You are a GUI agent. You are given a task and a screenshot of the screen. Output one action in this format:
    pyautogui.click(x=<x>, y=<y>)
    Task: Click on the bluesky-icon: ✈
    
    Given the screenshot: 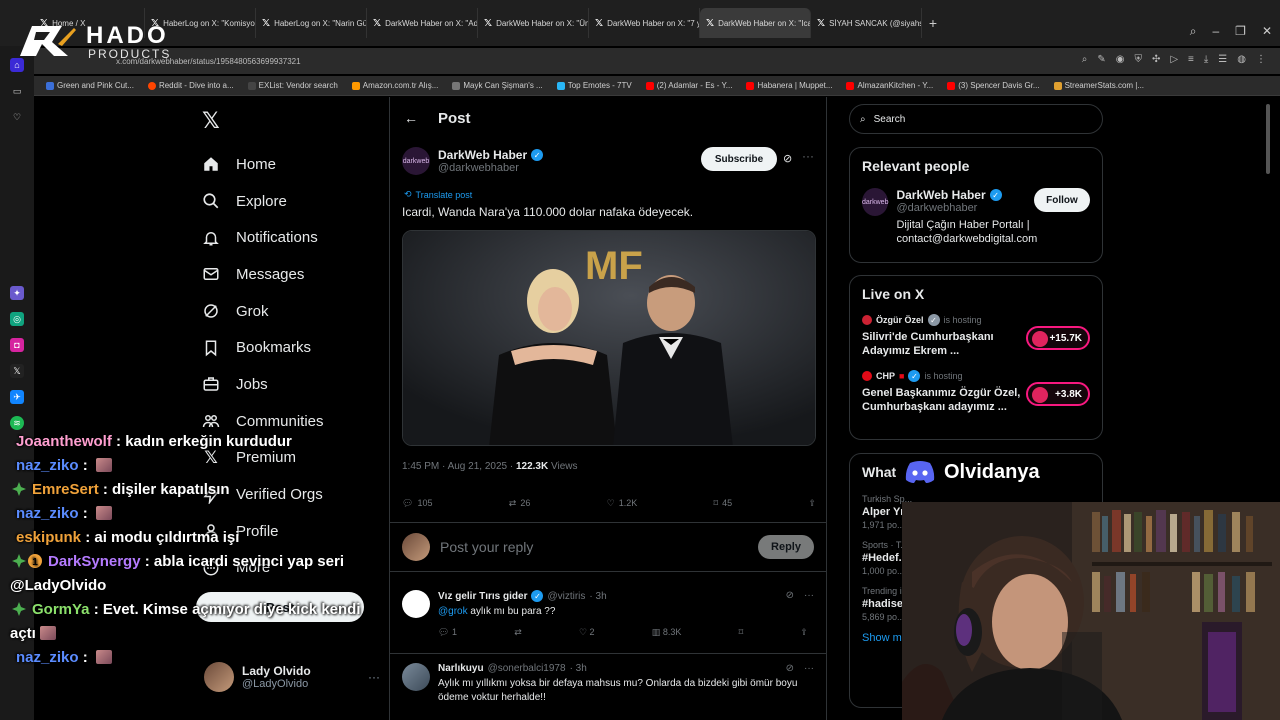 What is the action you would take?
    pyautogui.click(x=17, y=397)
    